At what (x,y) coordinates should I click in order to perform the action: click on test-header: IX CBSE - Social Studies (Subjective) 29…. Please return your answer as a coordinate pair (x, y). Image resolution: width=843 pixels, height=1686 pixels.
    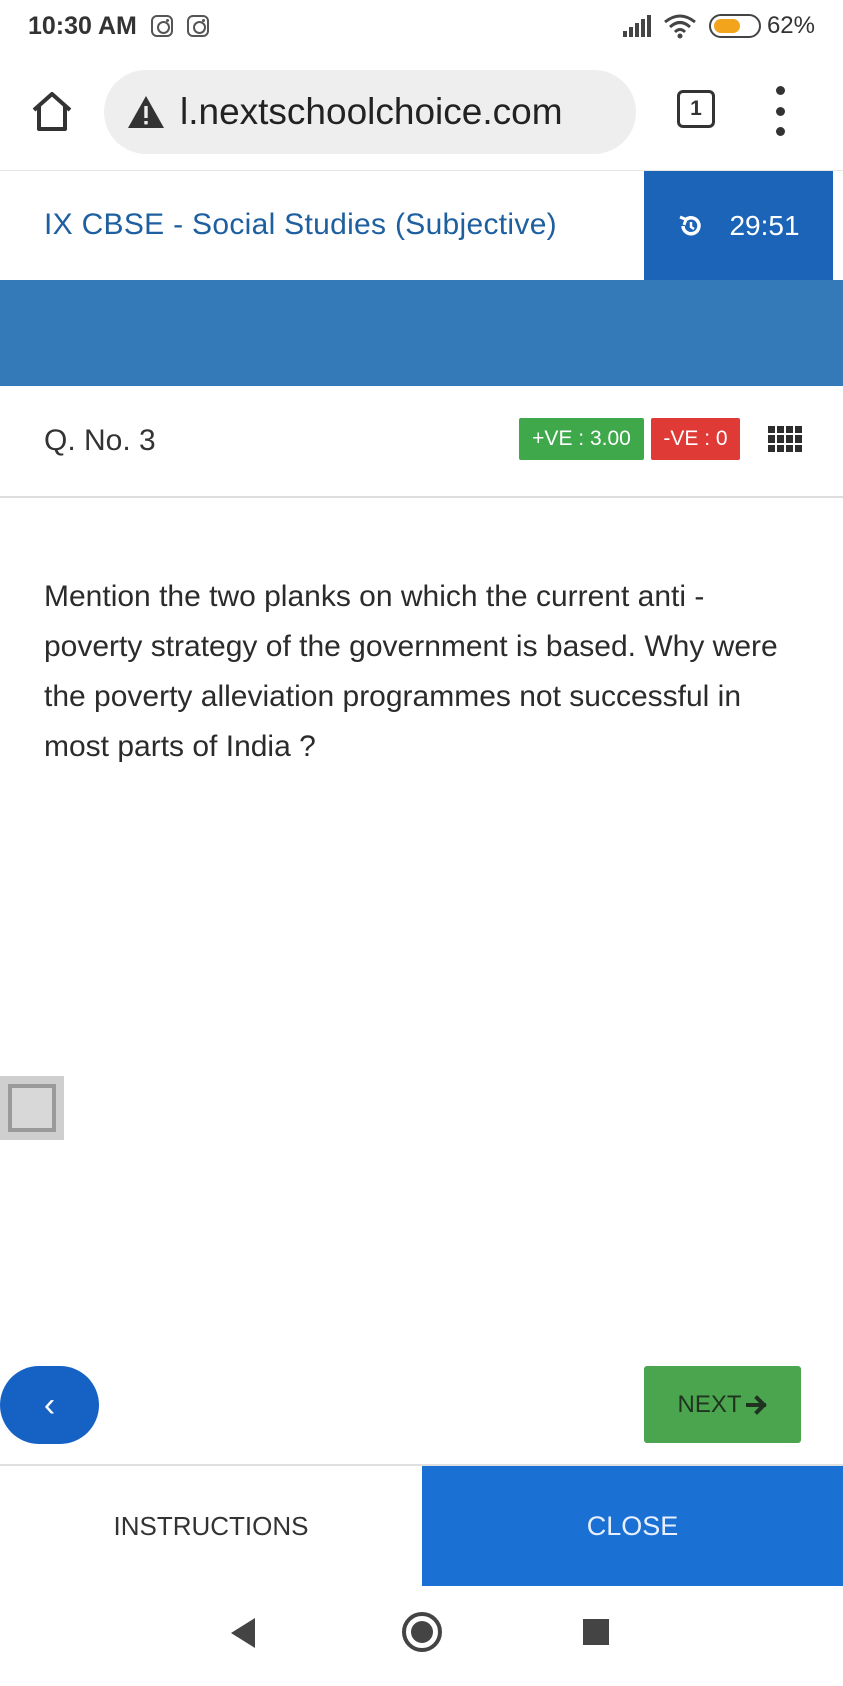
    Looking at the image, I should click on (421, 225).